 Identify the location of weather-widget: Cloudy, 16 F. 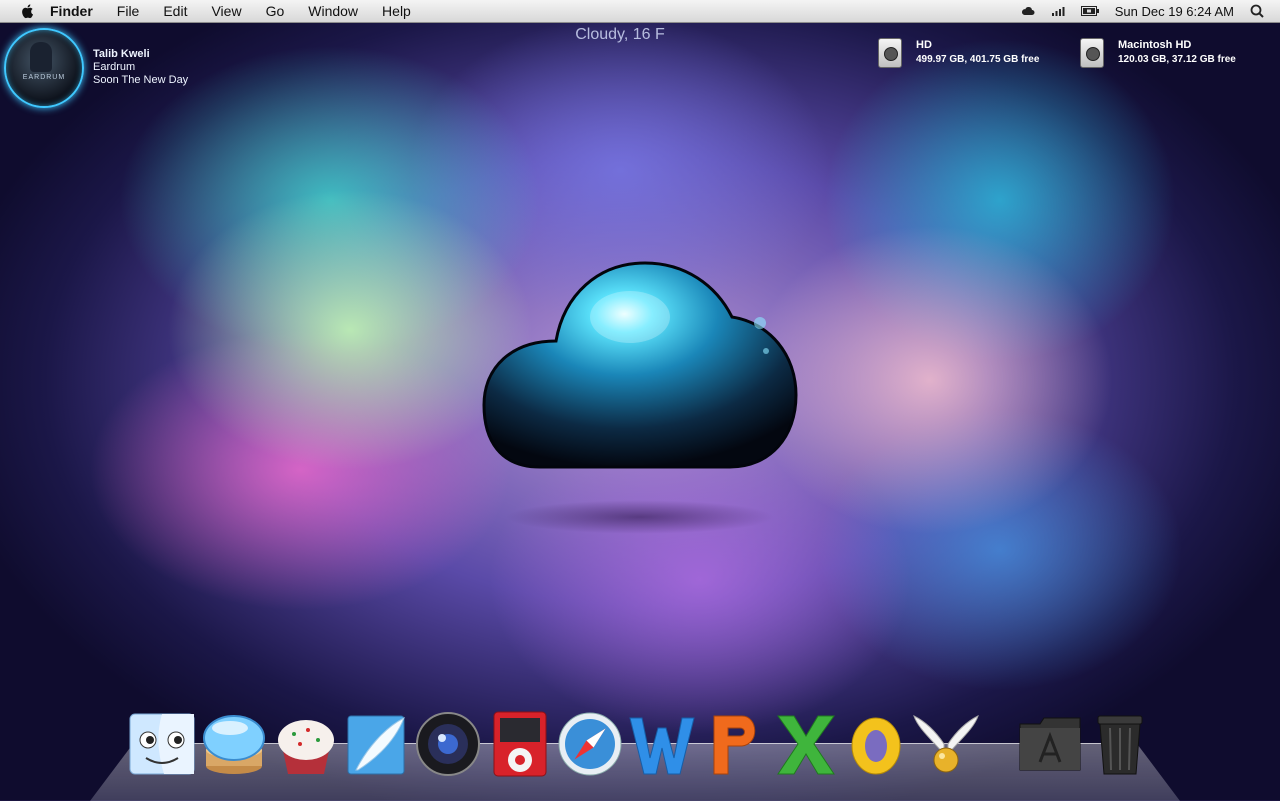
(620, 34).